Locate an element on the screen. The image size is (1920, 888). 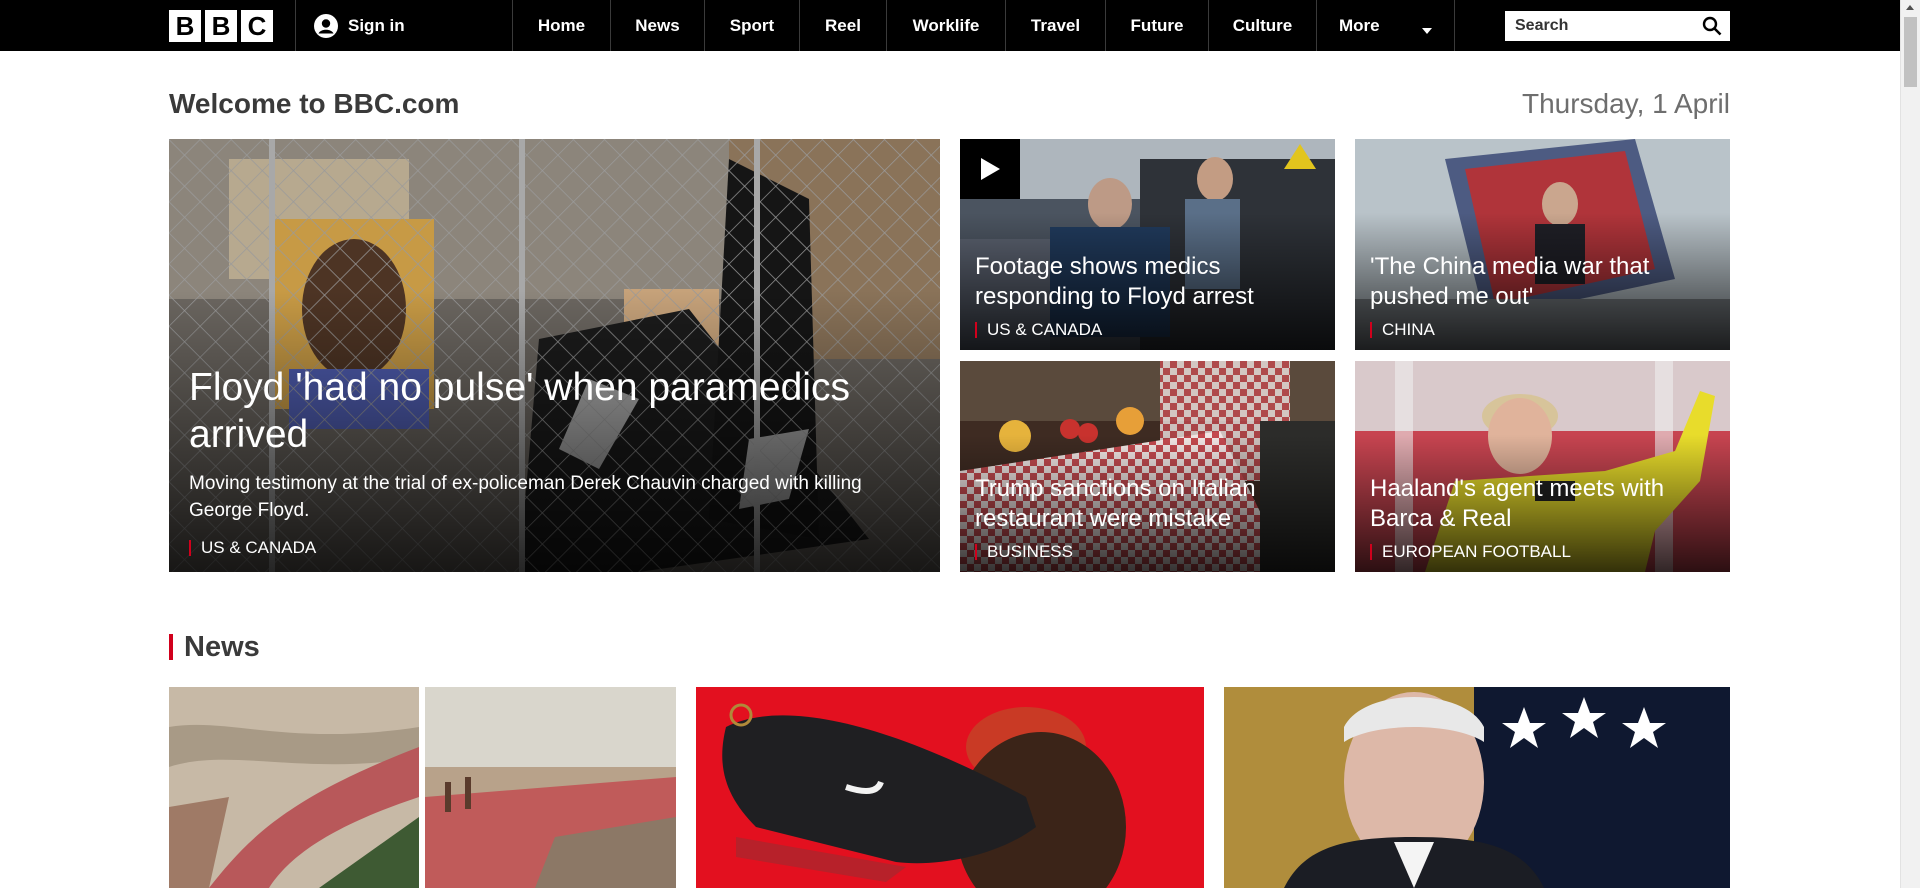
nav-item-travel: Travel is located at coordinates (1056, 25).